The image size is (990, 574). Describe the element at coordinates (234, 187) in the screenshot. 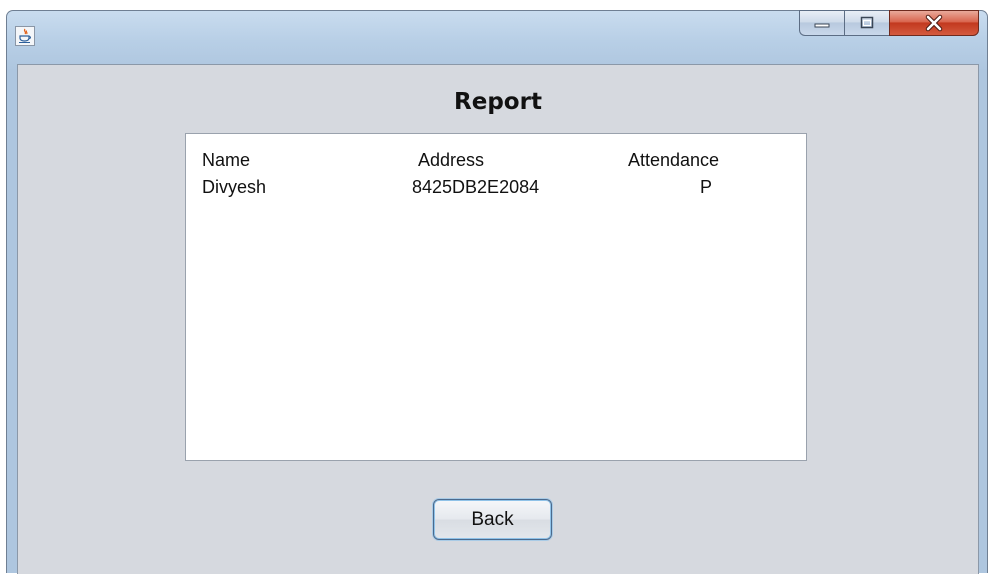

I see `cell-name: Divyesh` at that location.